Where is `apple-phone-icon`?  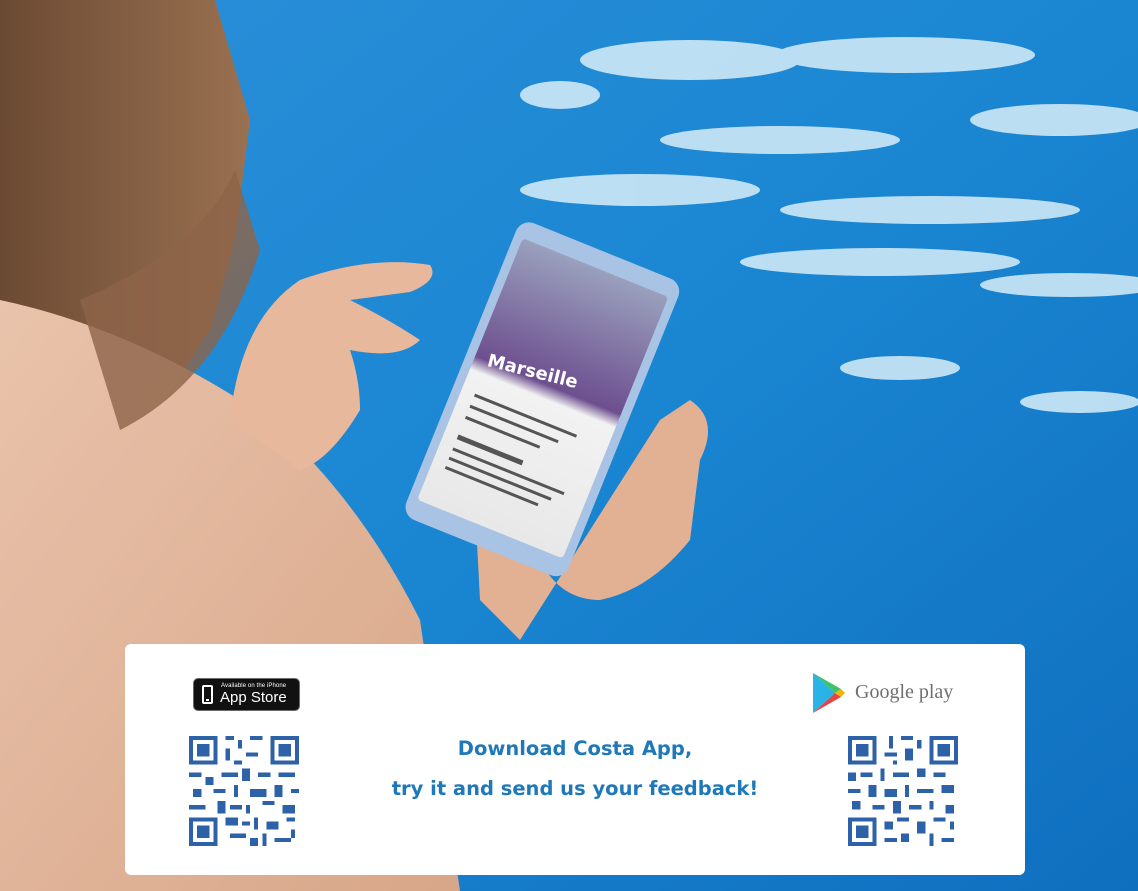 apple-phone-icon is located at coordinates (207, 694).